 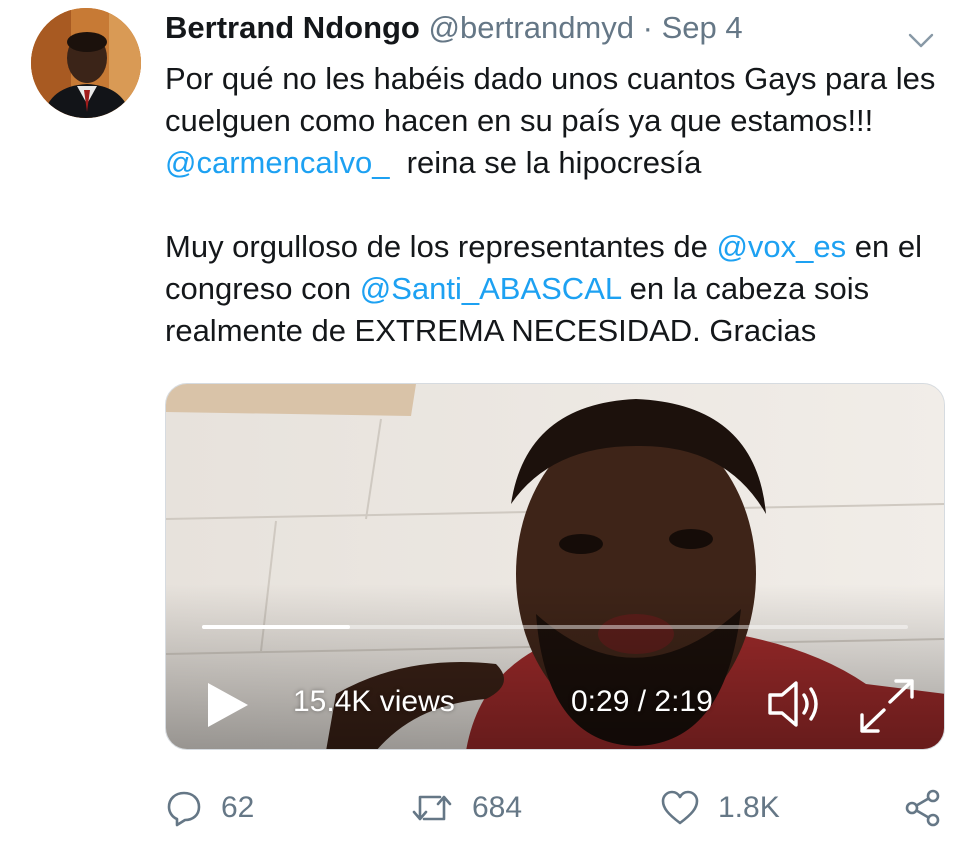 I want to click on retweet-count: 684, so click(x=497, y=807).